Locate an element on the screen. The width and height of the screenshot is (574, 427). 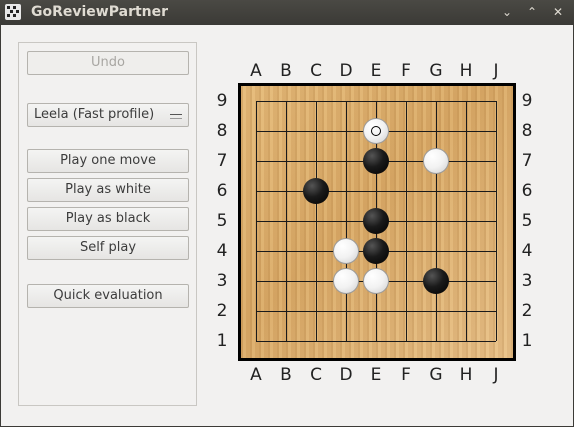
undo-button: Undo is located at coordinates (108, 63).